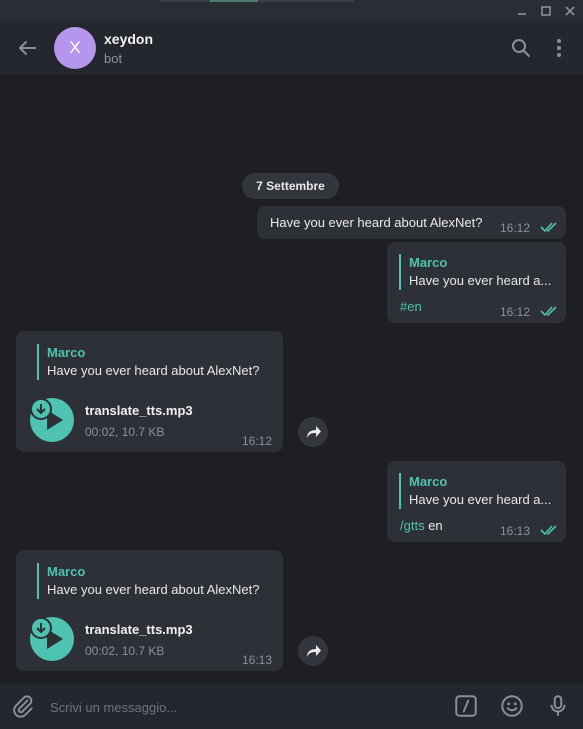 This screenshot has height=729, width=583. What do you see at coordinates (433, 525) in the screenshot?
I see `command-argument: en` at bounding box center [433, 525].